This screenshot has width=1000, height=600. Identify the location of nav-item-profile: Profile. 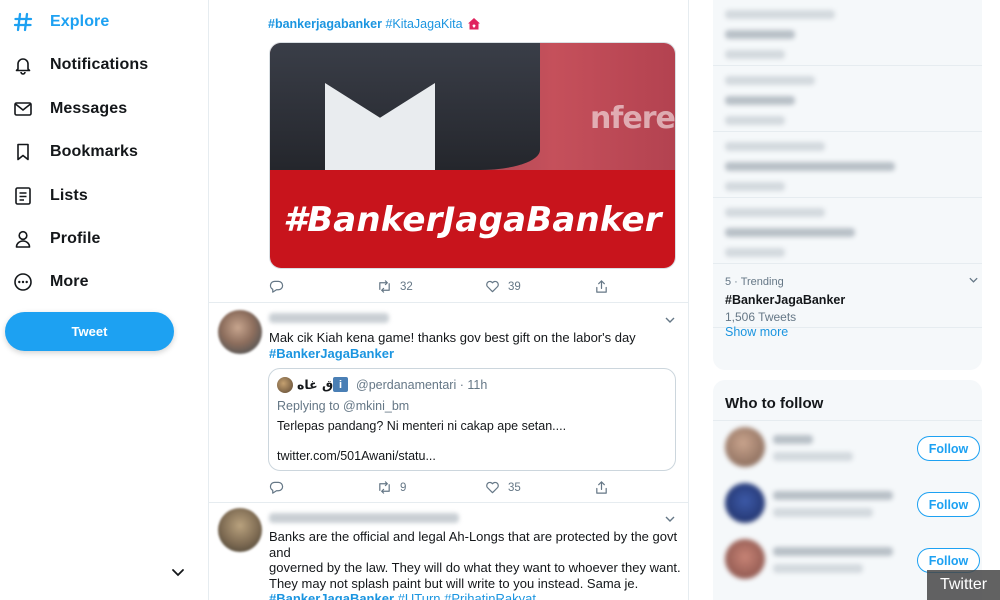
(100, 239).